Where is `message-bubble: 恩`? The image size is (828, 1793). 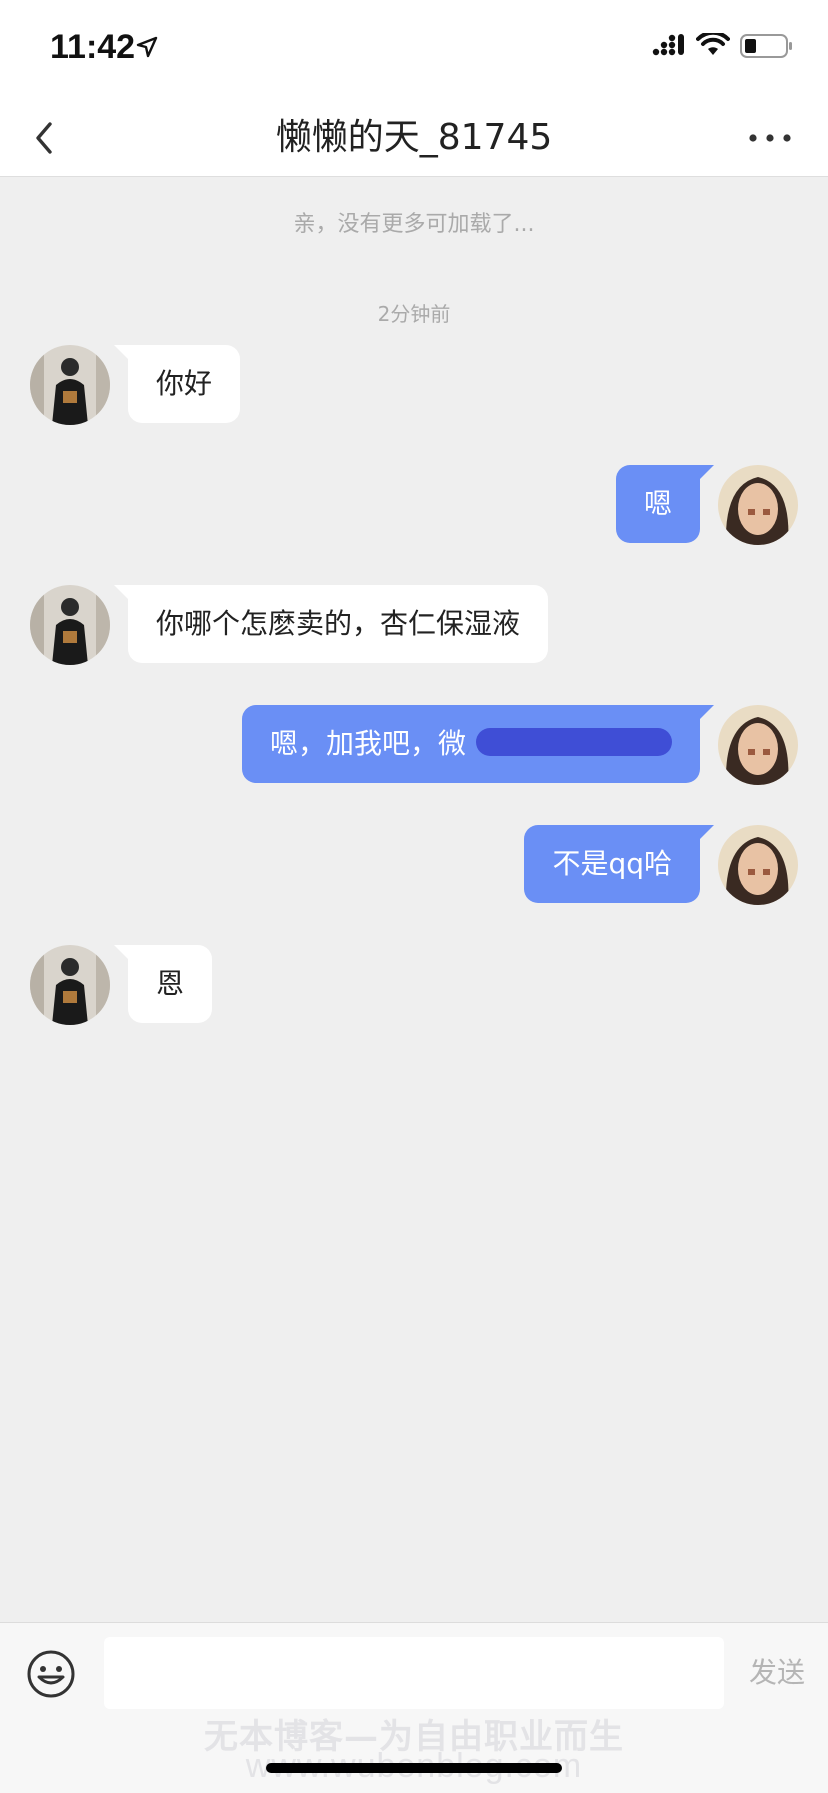
message-bubble: 恩 is located at coordinates (163, 984).